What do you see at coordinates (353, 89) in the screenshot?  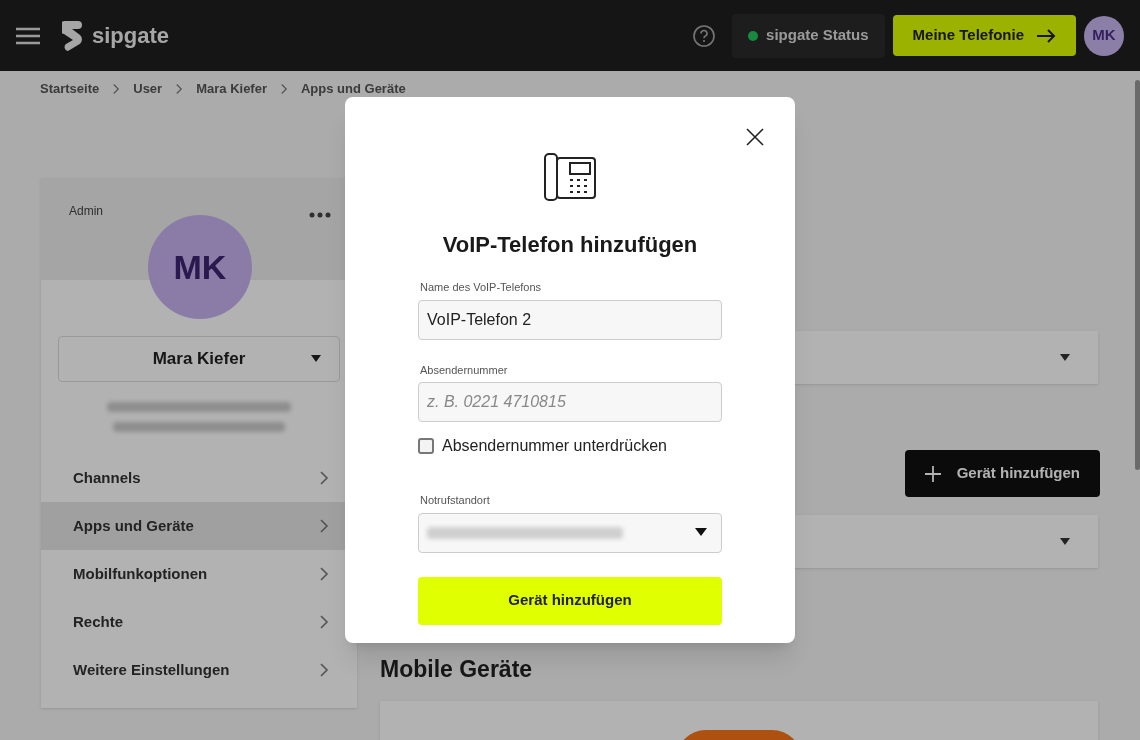 I see `breadcrumb-link: Apps und Geräte` at bounding box center [353, 89].